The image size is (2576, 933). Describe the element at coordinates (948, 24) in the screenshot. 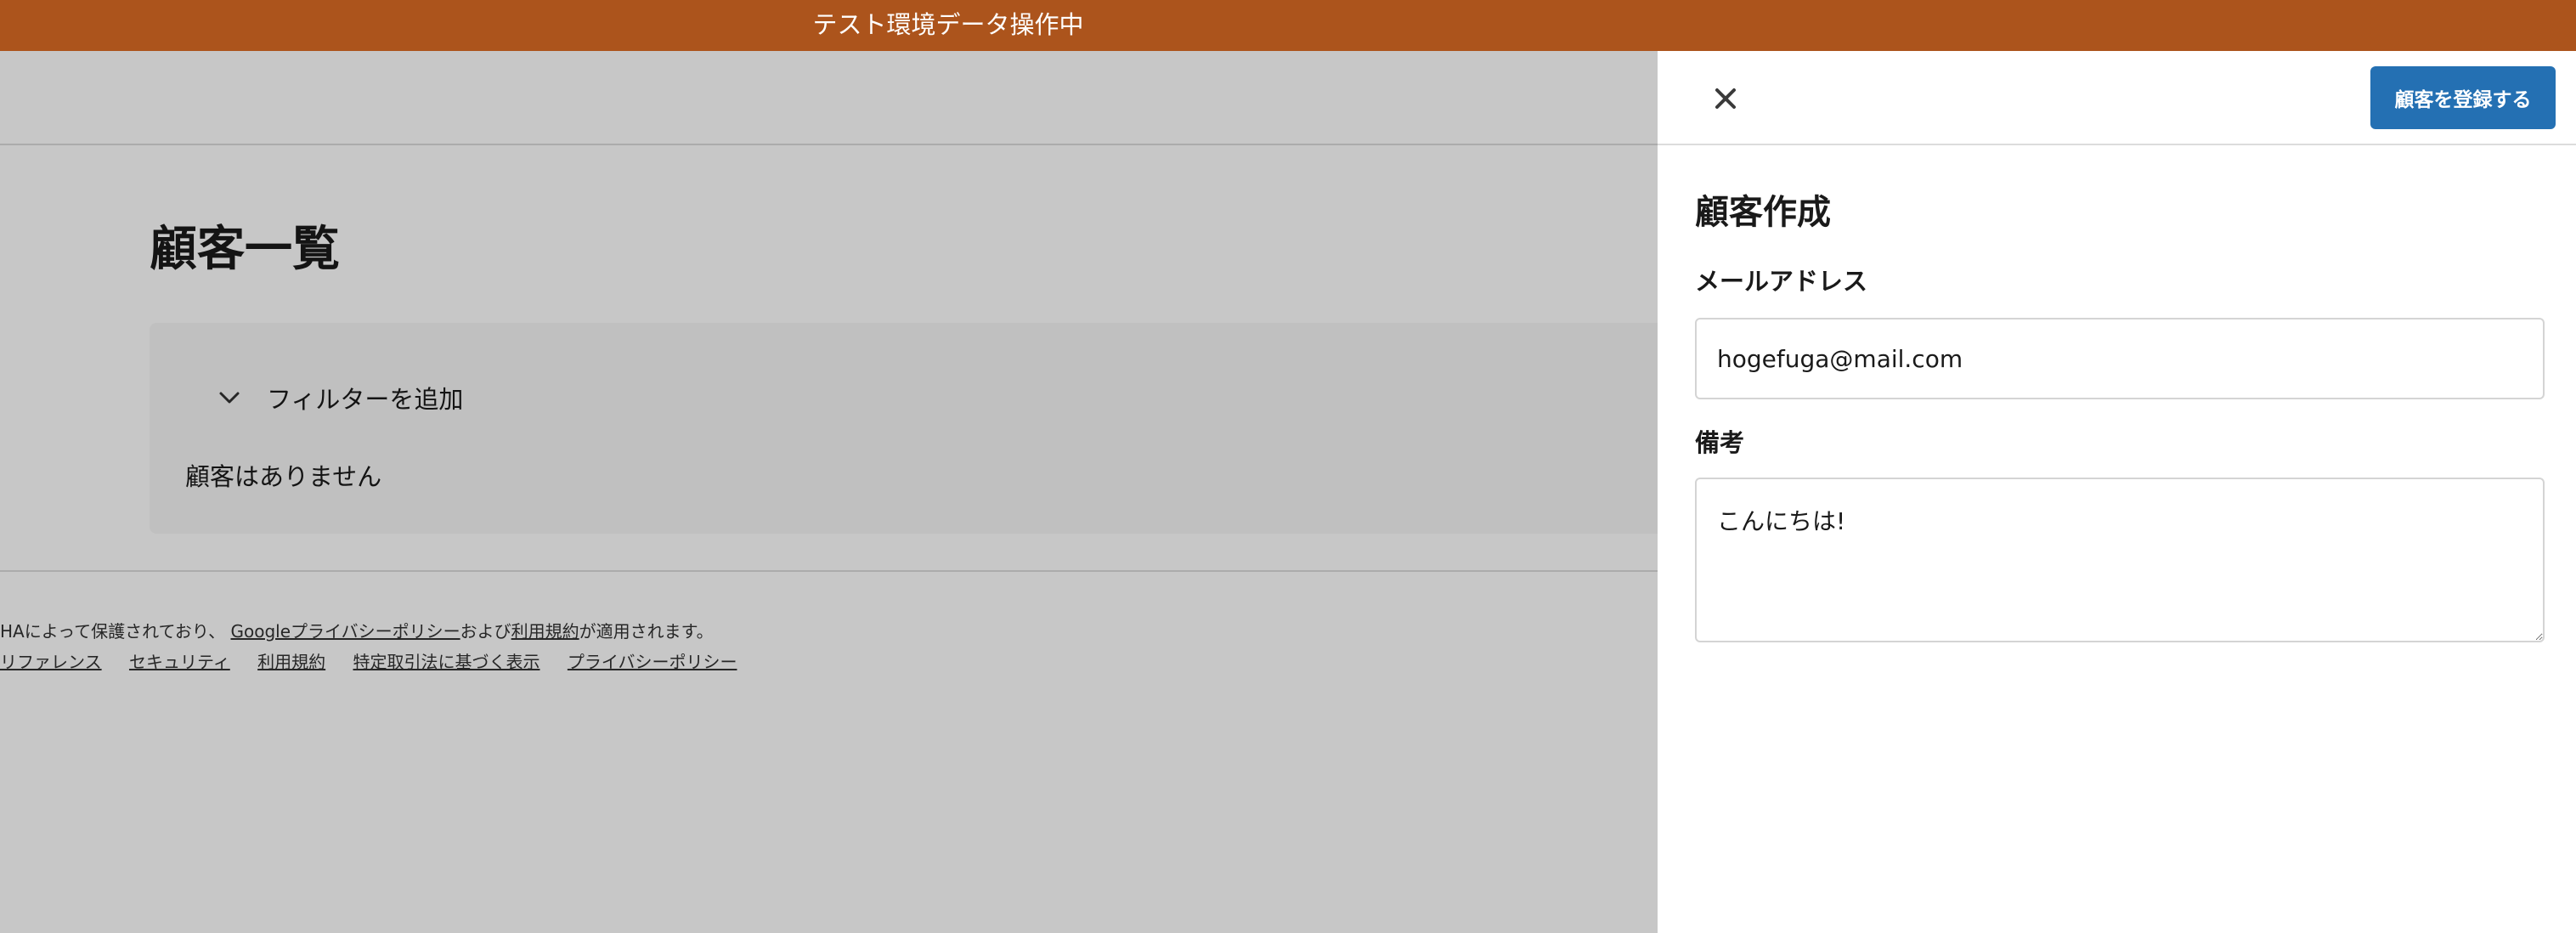

I see `environment-banner-text: テスト環境データ操作中` at that location.